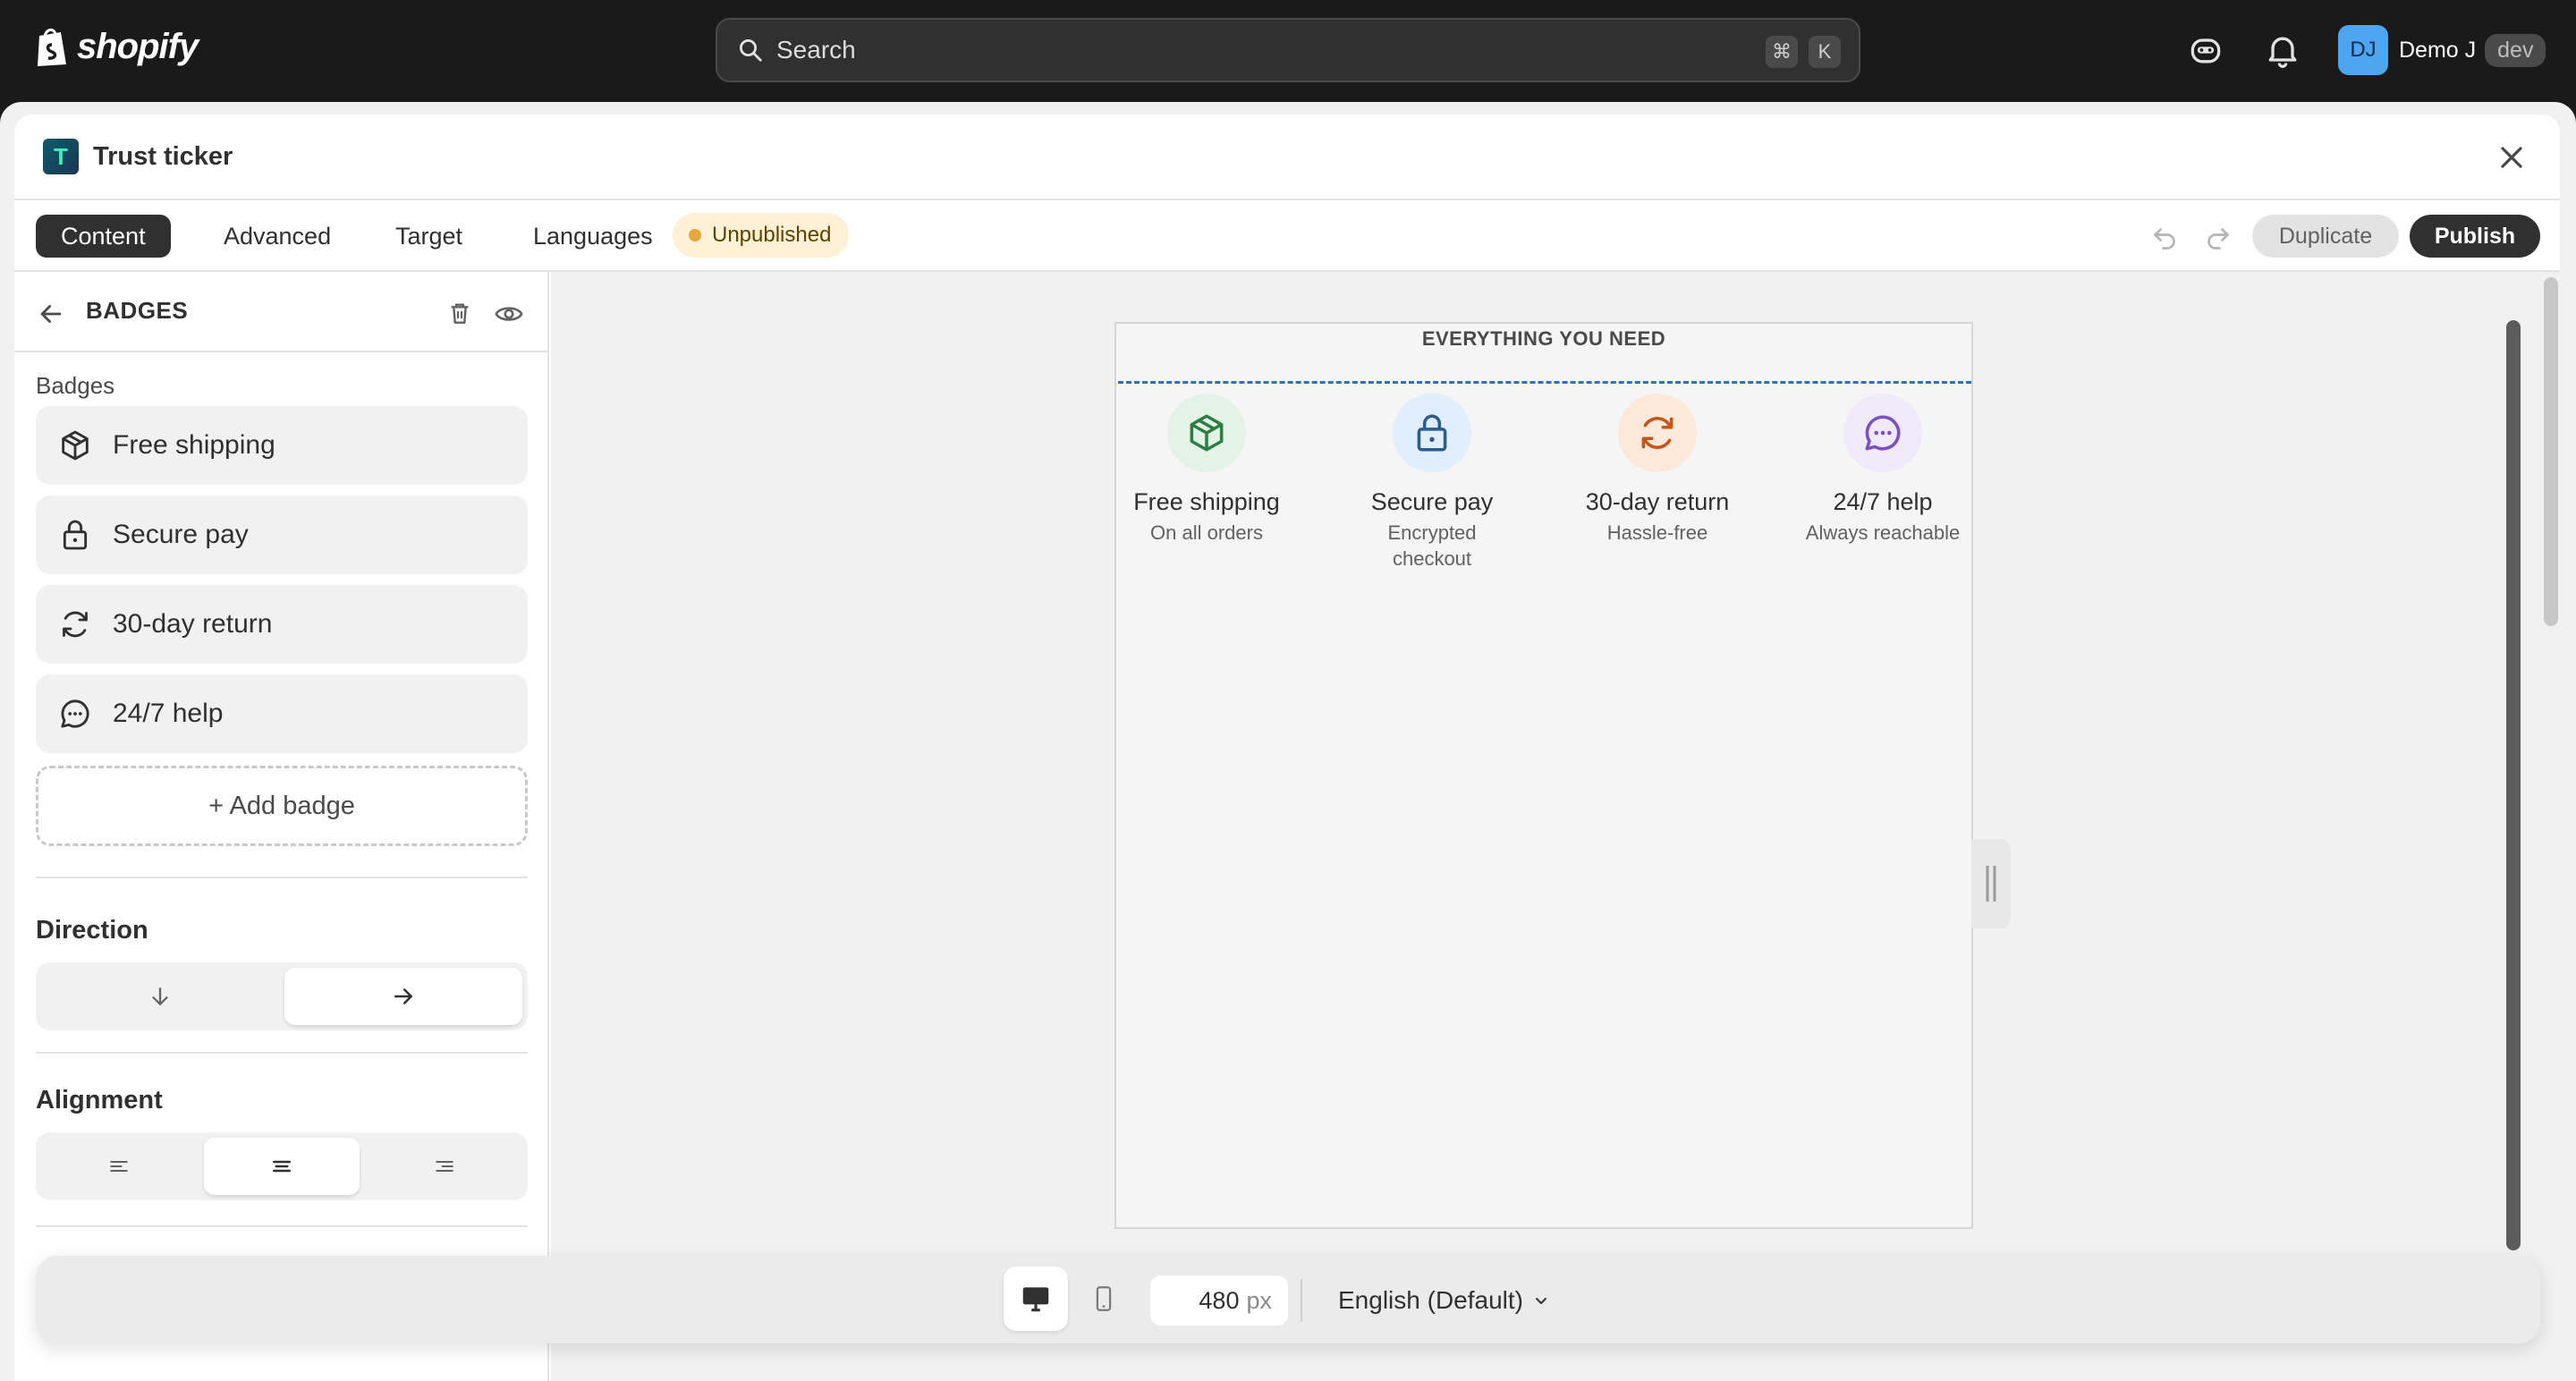 The width and height of the screenshot is (2576, 1381). Describe the element at coordinates (2475, 236) in the screenshot. I see `publish-button: Publish` at that location.